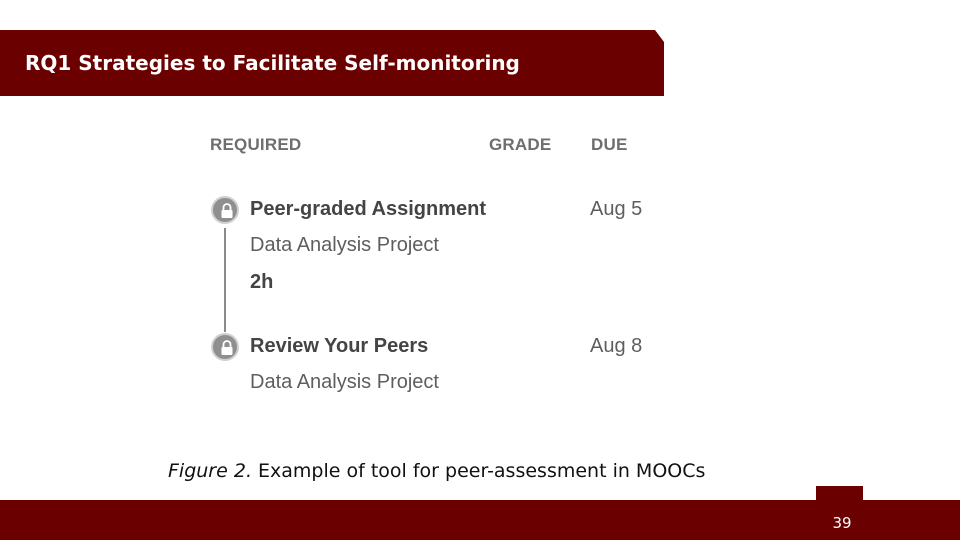 This screenshot has width=960, height=540. I want to click on header-grade: GRADE, so click(520, 144).